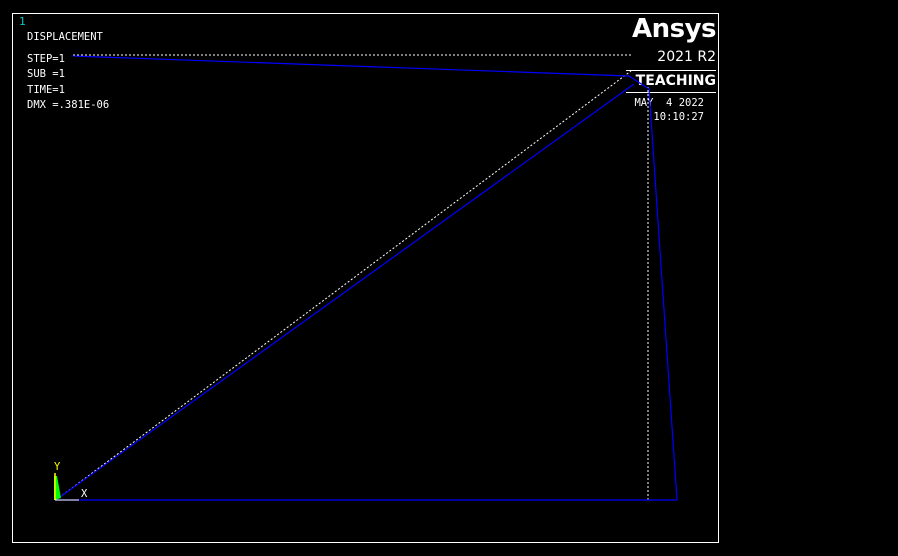 The height and width of the screenshot is (556, 898). I want to click on triad-y-label: Y, so click(57, 467).